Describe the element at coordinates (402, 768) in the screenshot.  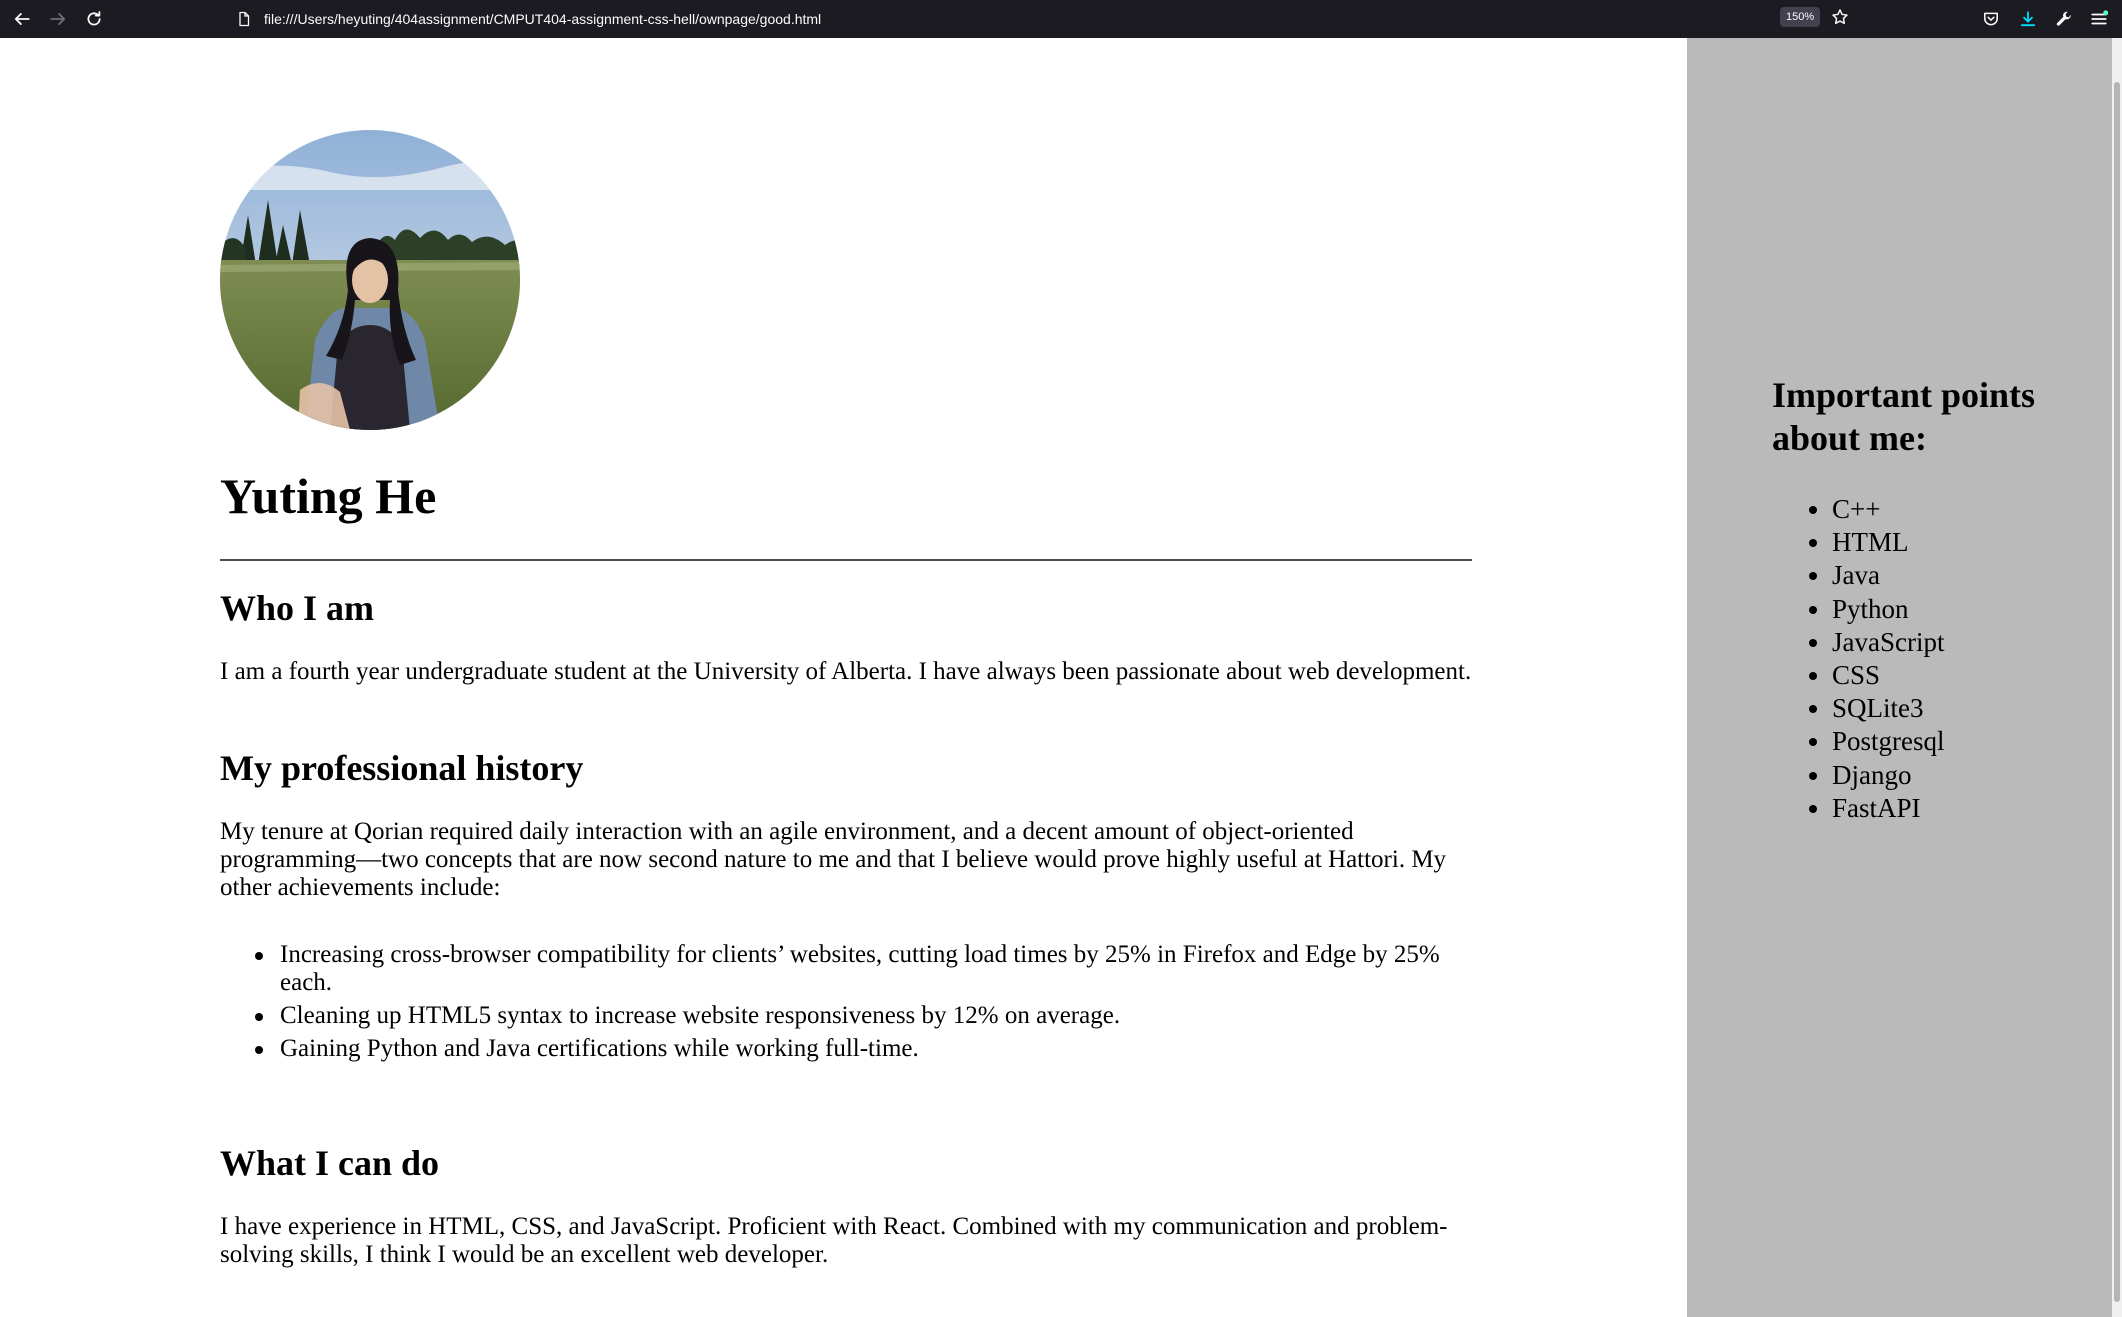
I see `history-heading: My professional history` at that location.